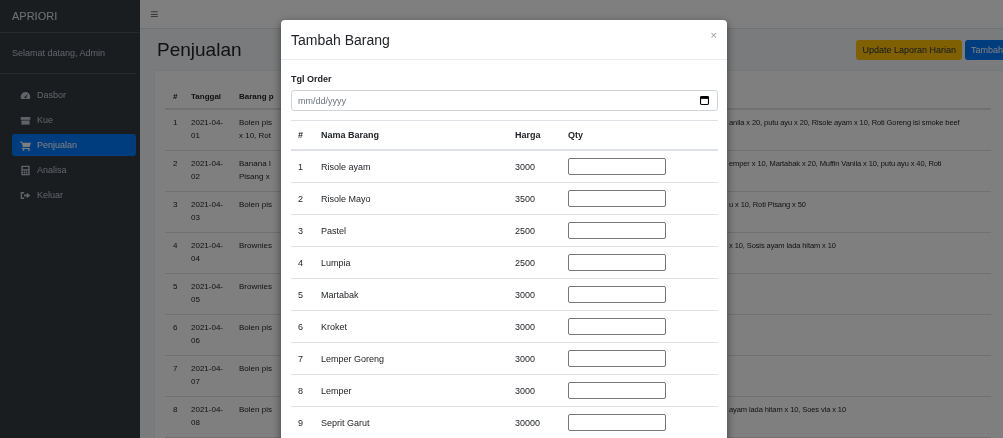 The height and width of the screenshot is (438, 1003). Describe the element at coordinates (346, 422) in the screenshot. I see `table-cell-text: Seprit Garut` at that location.